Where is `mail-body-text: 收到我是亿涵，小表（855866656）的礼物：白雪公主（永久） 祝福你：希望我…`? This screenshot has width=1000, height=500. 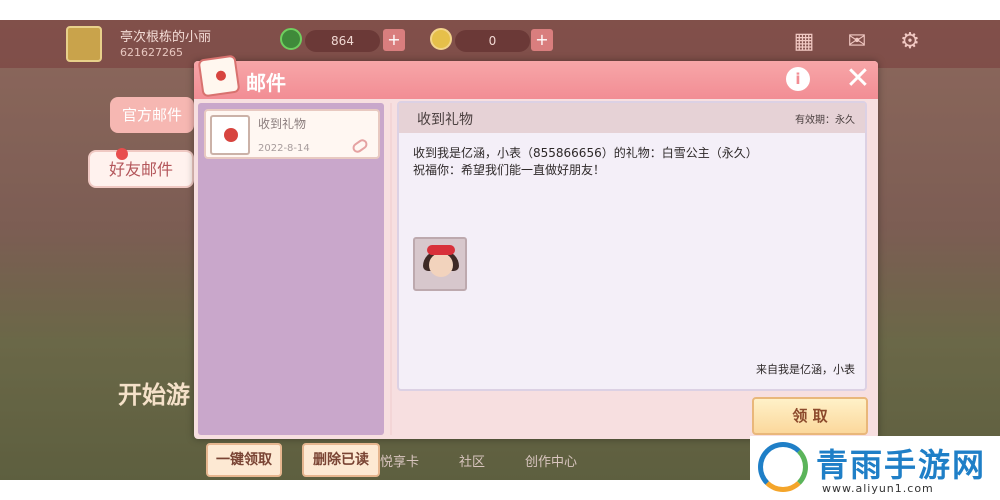
mail-body-text: 收到我是亿涵，小表（855866656）的礼物：白雪公主（永久） 祝福你：希望我… is located at coordinates (585, 161).